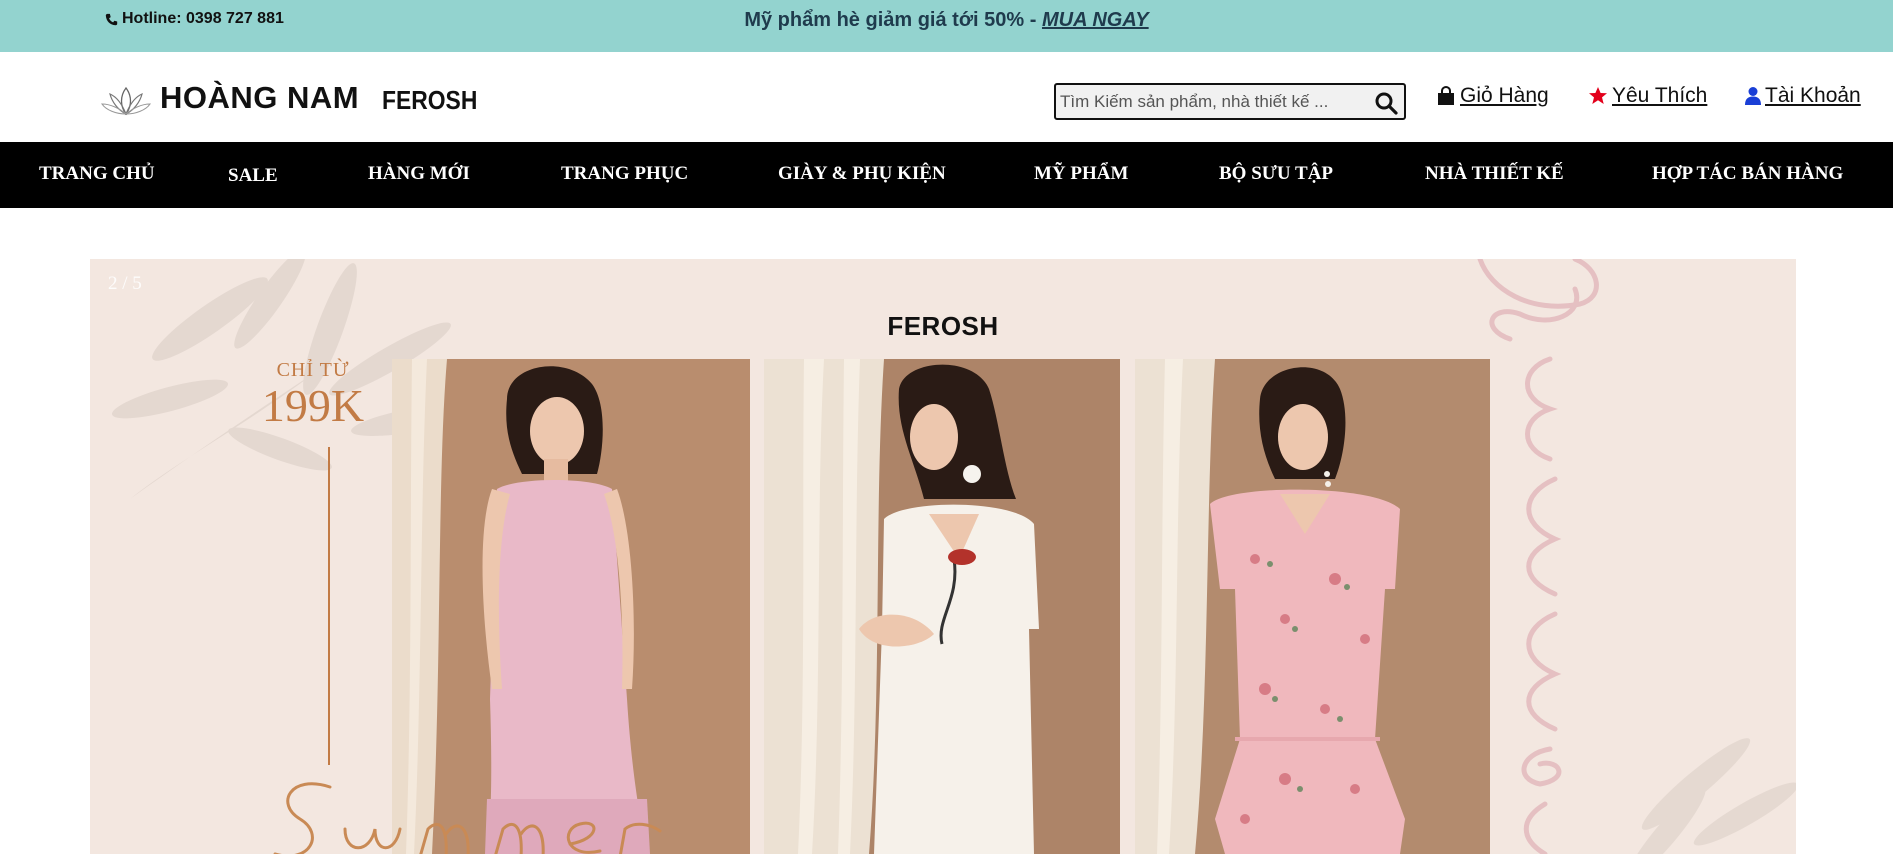 This screenshot has width=1893, height=854. I want to click on nav-item-shoes-accessories: GIÀY & PHỤ KIỆN, so click(862, 174).